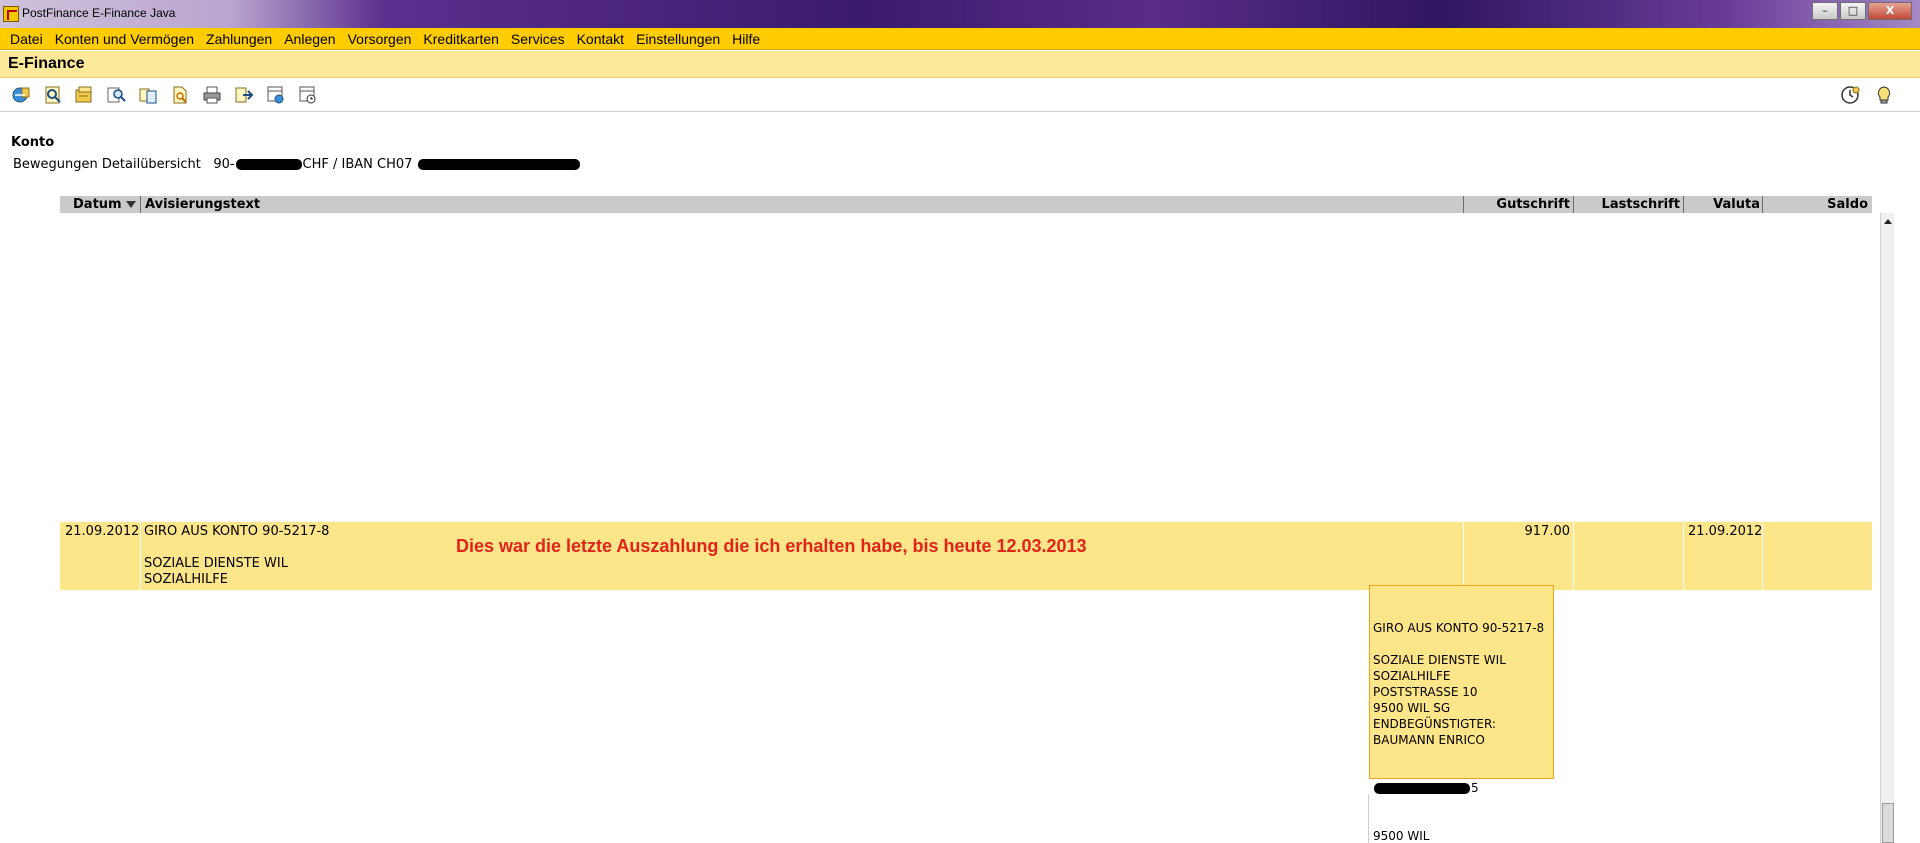 The width and height of the screenshot is (1920, 843). I want to click on menu-services: Services, so click(538, 39).